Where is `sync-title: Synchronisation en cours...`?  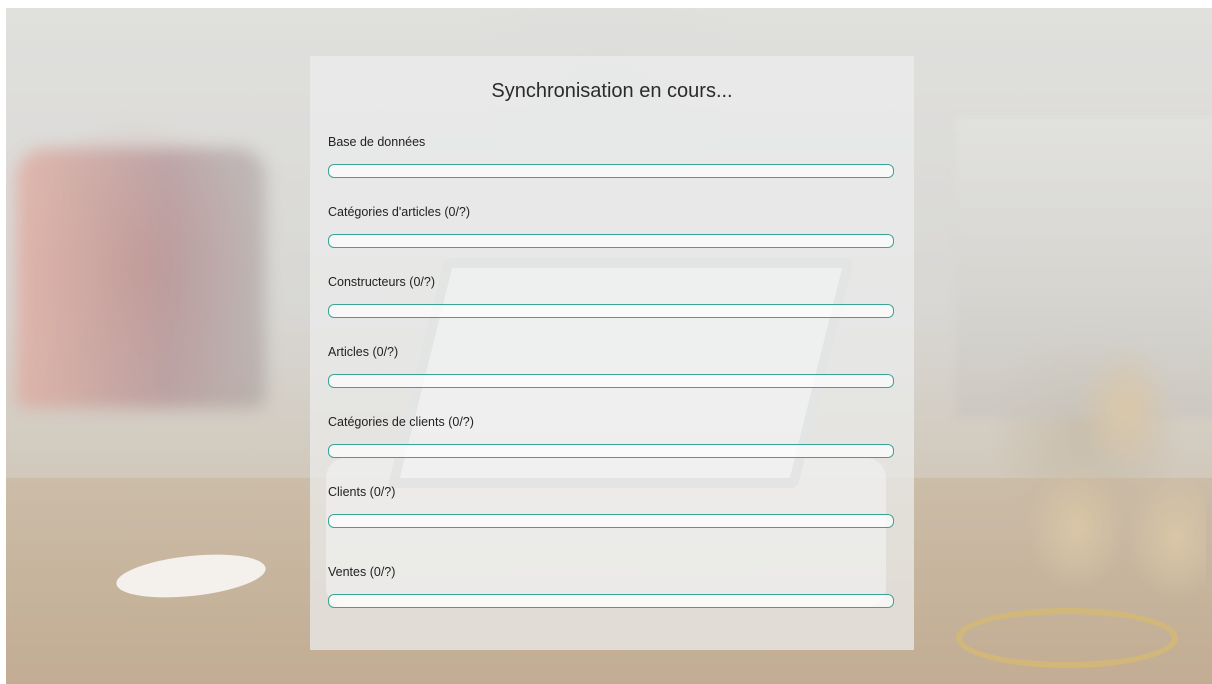
sync-title: Synchronisation en cours... is located at coordinates (612, 91).